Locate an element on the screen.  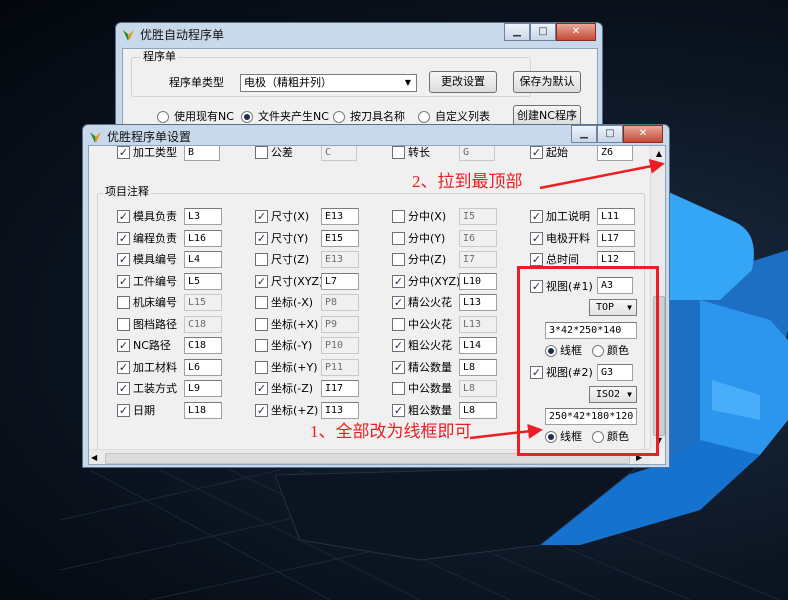
back-window-titlebar: 优胜自动程序单 ▁ □ ✕ is located at coordinates (359, 35).